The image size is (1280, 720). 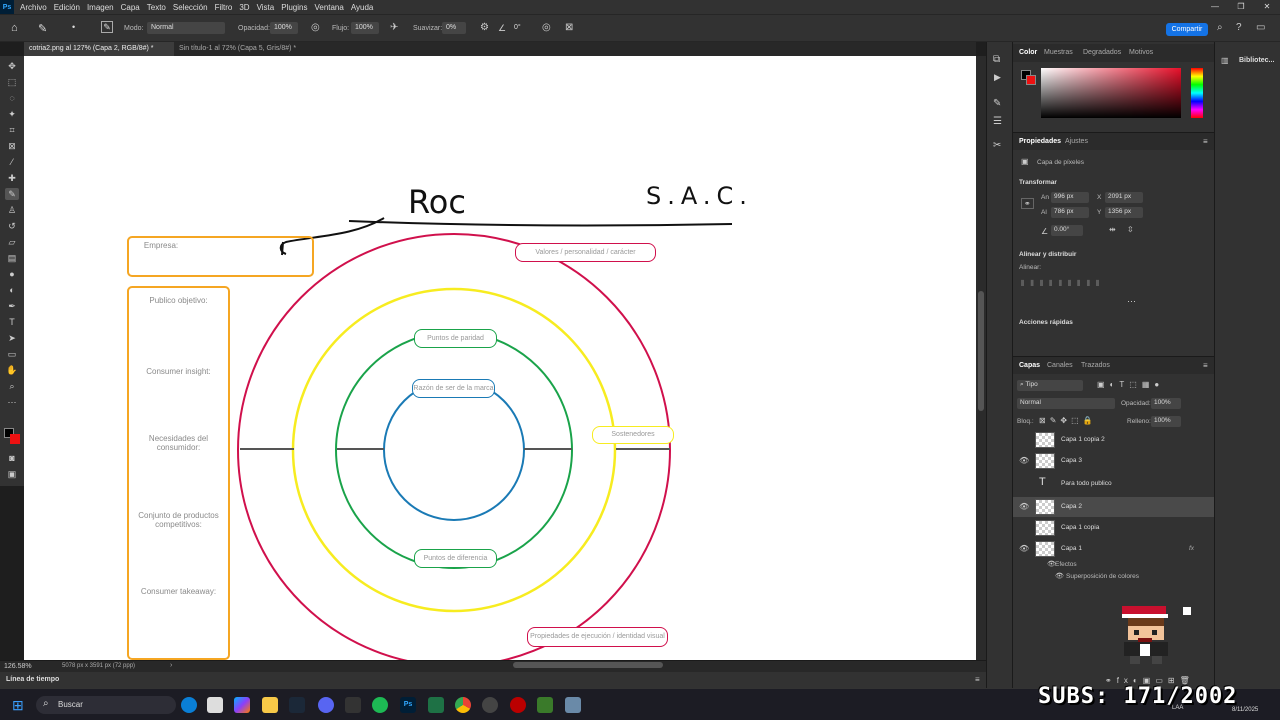 What do you see at coordinates (42, 28) in the screenshot?
I see `brush-tool-icon: ✎` at bounding box center [42, 28].